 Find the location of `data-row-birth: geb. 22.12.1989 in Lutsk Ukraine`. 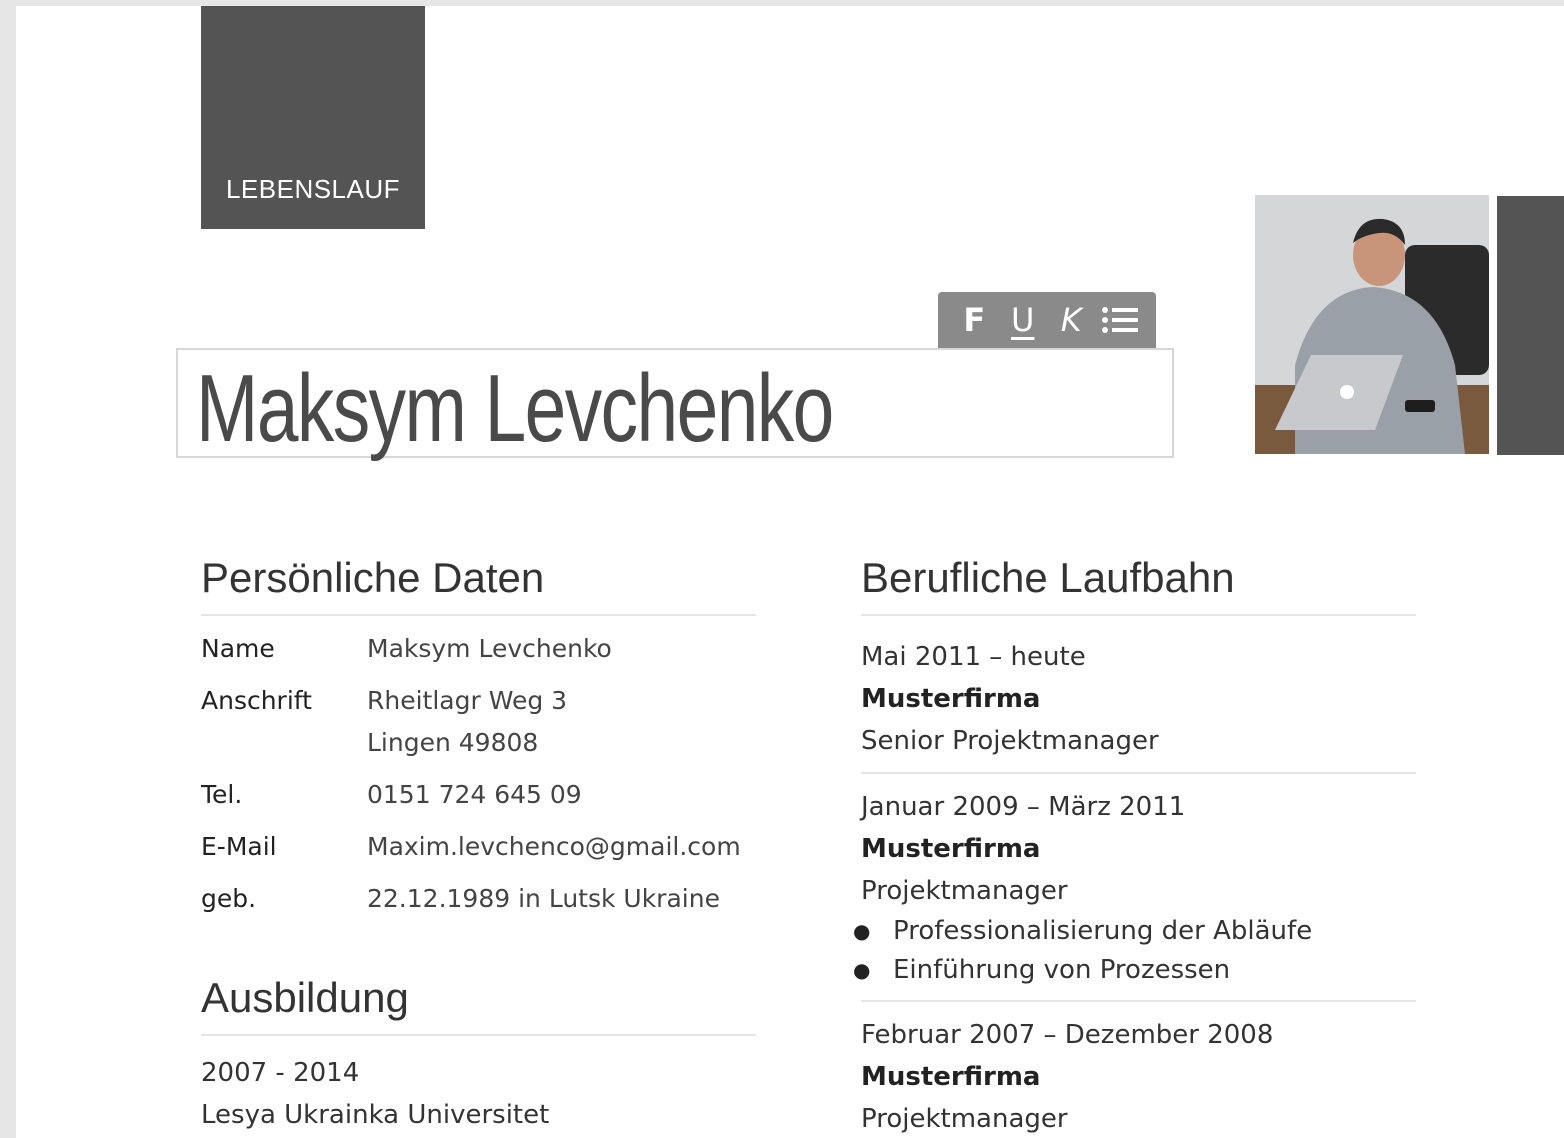

data-row-birth: geb. 22.12.1989 in Lutsk Ukraine is located at coordinates (478, 902).